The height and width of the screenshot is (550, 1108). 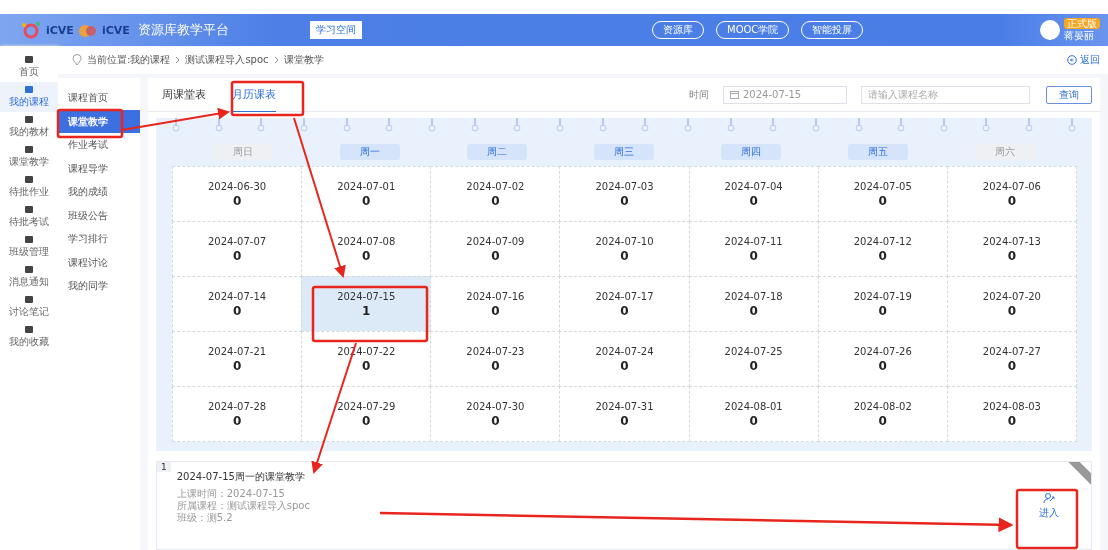 I want to click on sidebar-item: 待批考试, so click(x=29, y=217).